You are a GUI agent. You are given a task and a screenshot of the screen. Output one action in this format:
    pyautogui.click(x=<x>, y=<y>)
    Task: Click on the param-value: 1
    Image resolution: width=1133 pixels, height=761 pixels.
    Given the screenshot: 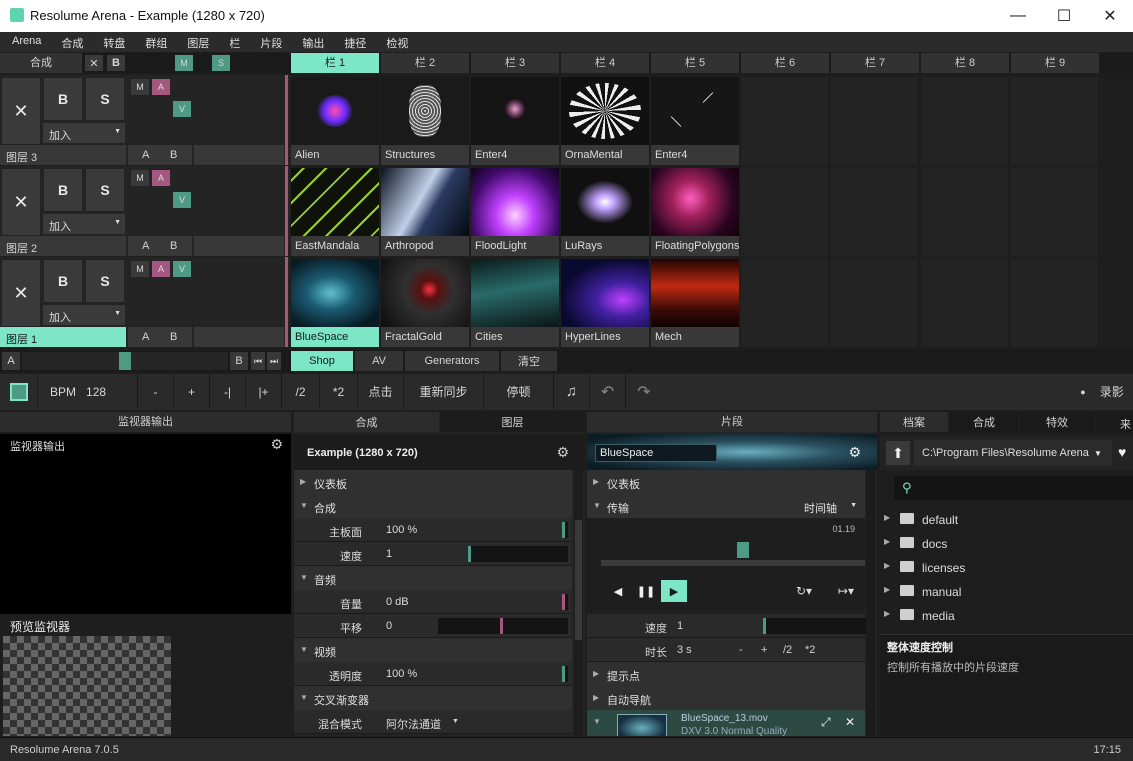 What is the action you would take?
    pyautogui.click(x=389, y=554)
    